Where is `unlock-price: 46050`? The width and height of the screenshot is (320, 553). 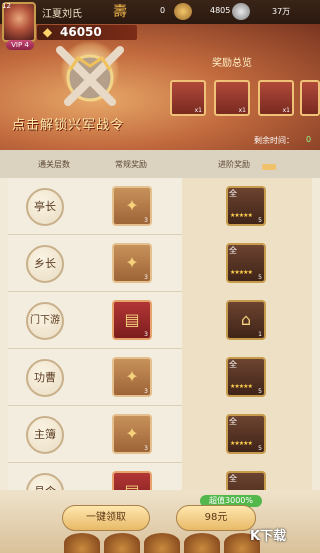
unlock-price: 46050 is located at coordinates (81, 32).